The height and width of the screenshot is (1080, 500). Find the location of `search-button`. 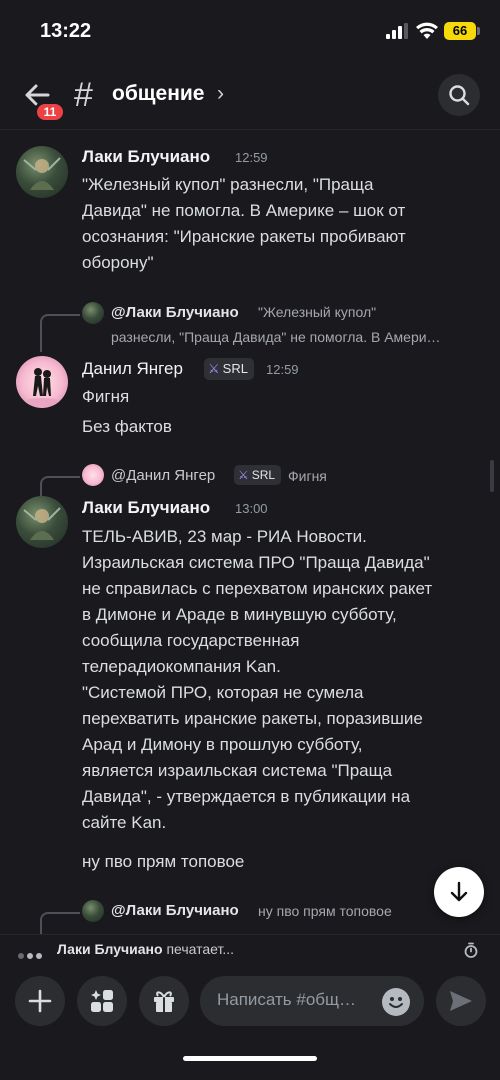

search-button is located at coordinates (459, 95).